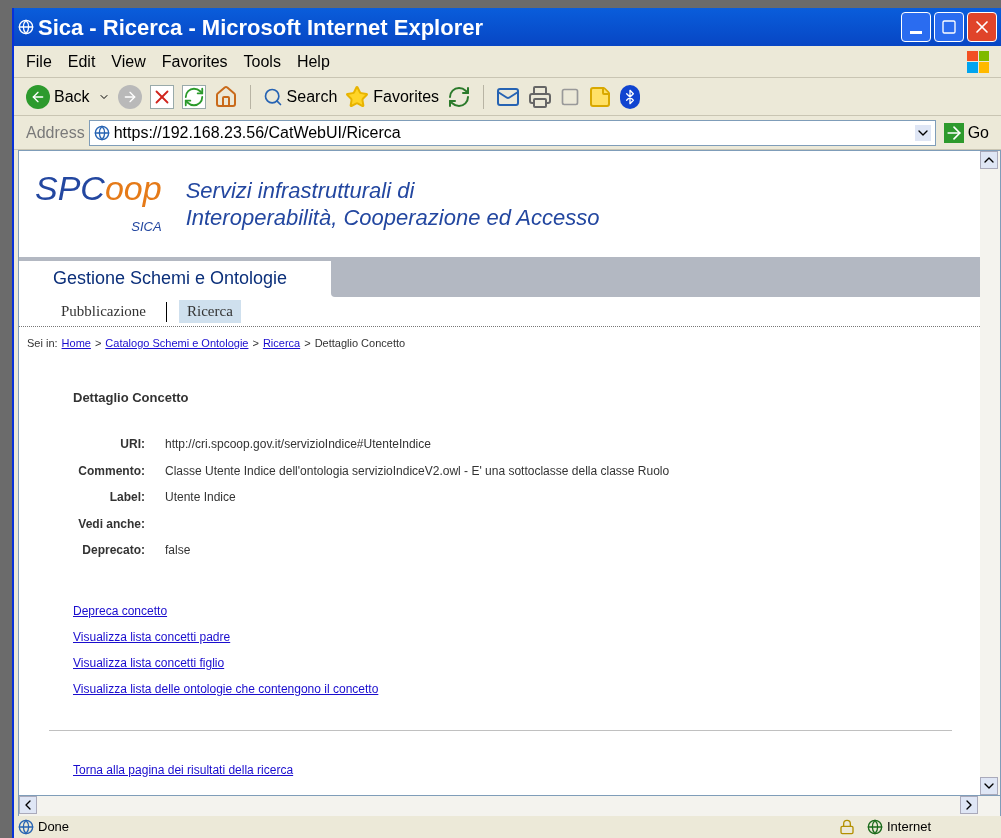 The width and height of the screenshot is (1001, 838). What do you see at coordinates (509, 806) in the screenshot?
I see `horizontal-scrollbar` at bounding box center [509, 806].